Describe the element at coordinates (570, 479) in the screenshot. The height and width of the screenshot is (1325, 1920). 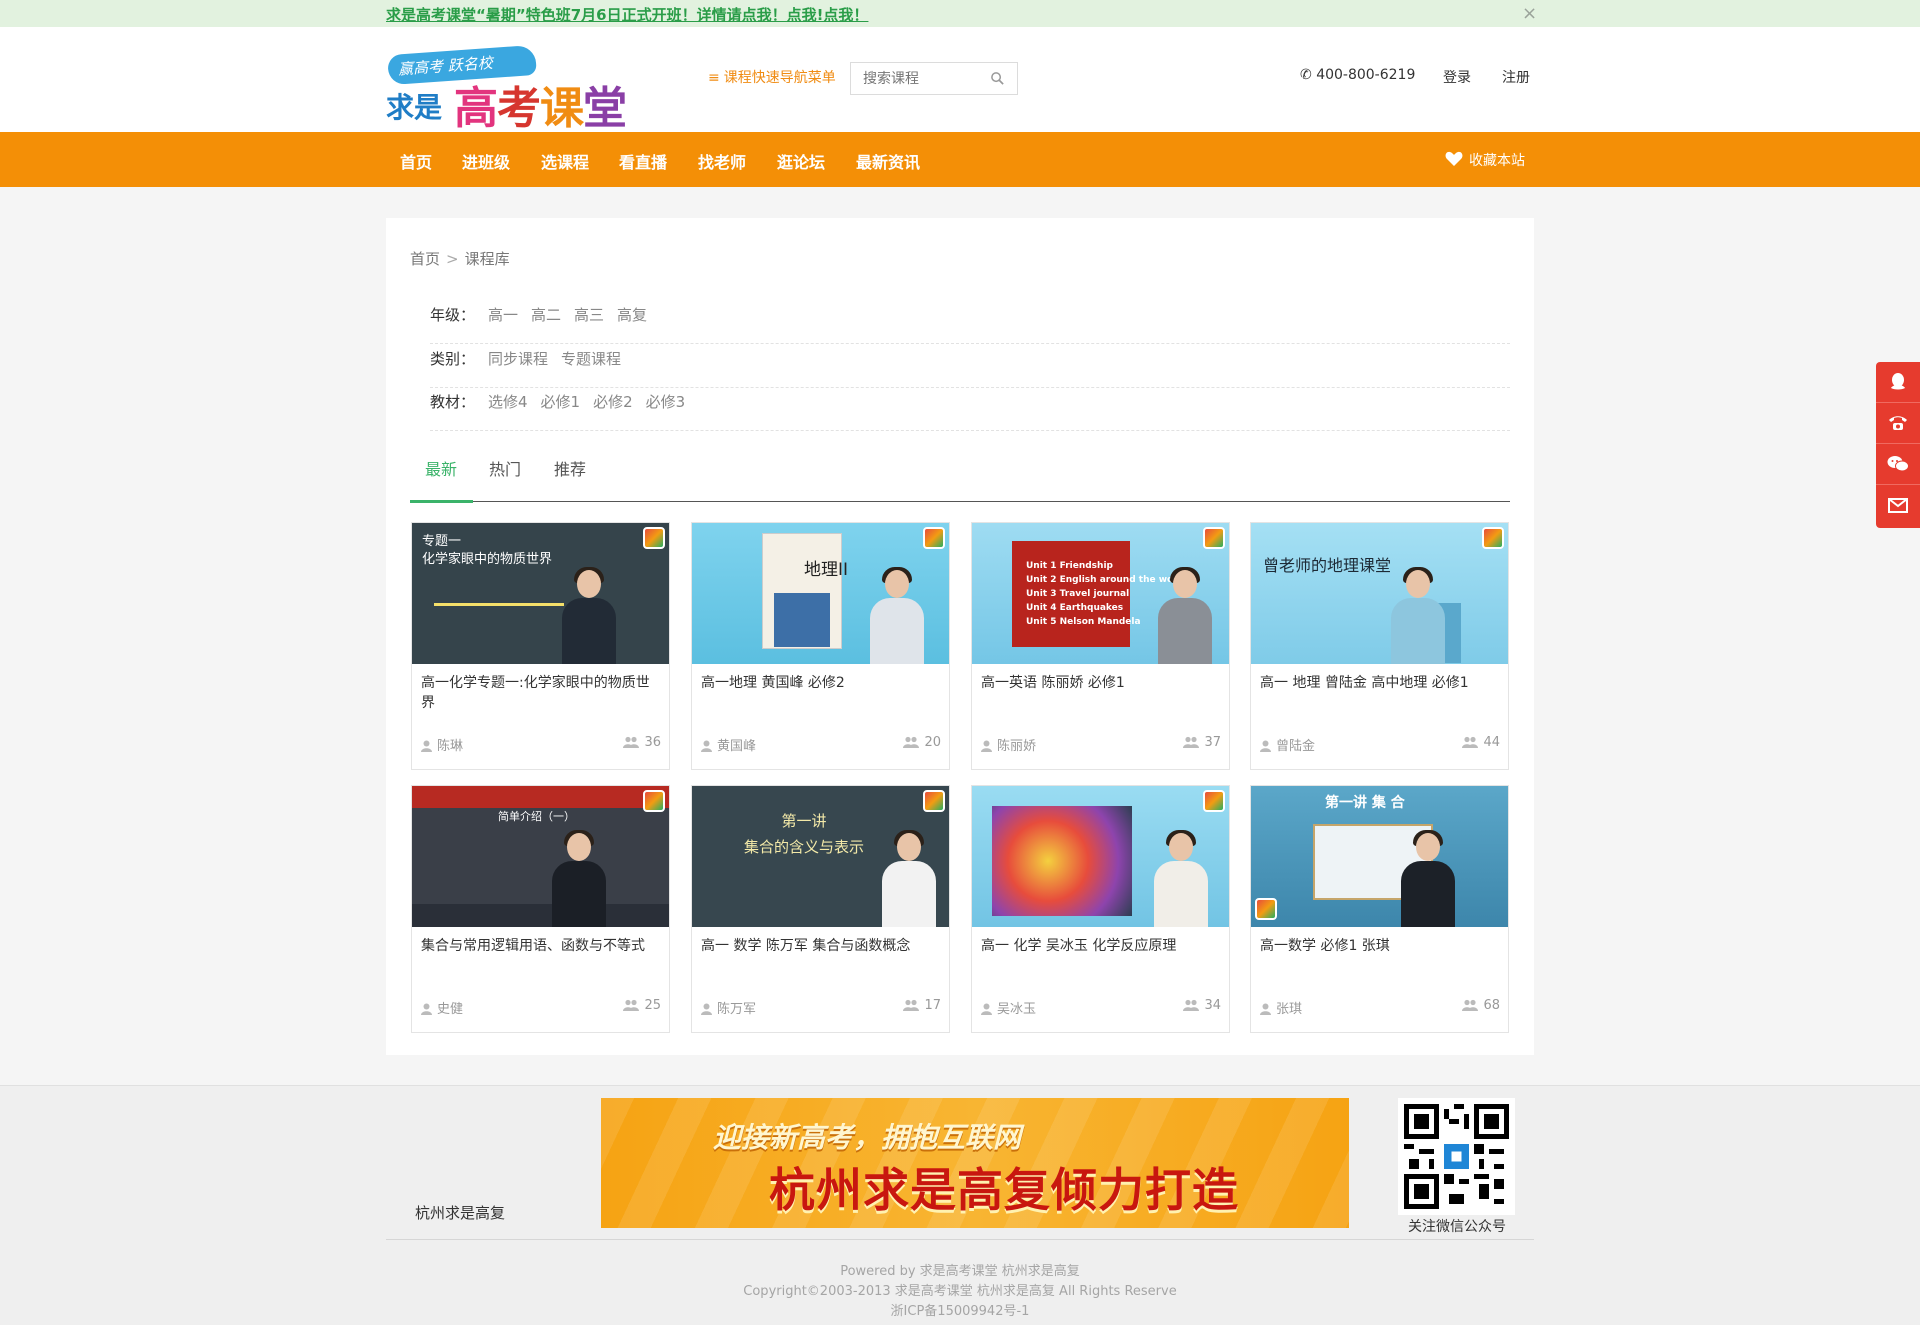
I see `tab-recommended: 推荐` at that location.